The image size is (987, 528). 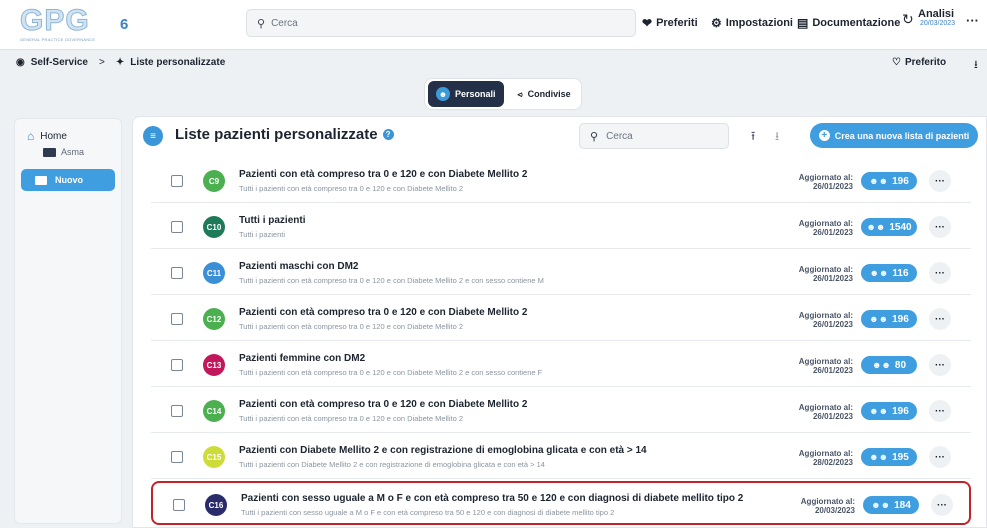 I want to click on upload-icon: ⭱, so click(x=753, y=137).